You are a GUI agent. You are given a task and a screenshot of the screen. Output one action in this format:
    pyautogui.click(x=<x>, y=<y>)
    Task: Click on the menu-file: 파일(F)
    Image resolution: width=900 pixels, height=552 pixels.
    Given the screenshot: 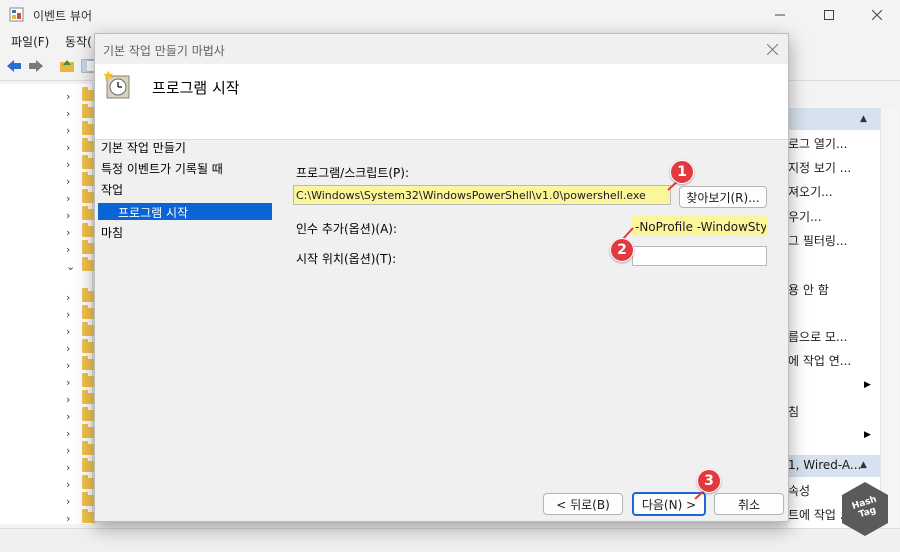 What is the action you would take?
    pyautogui.click(x=30, y=41)
    